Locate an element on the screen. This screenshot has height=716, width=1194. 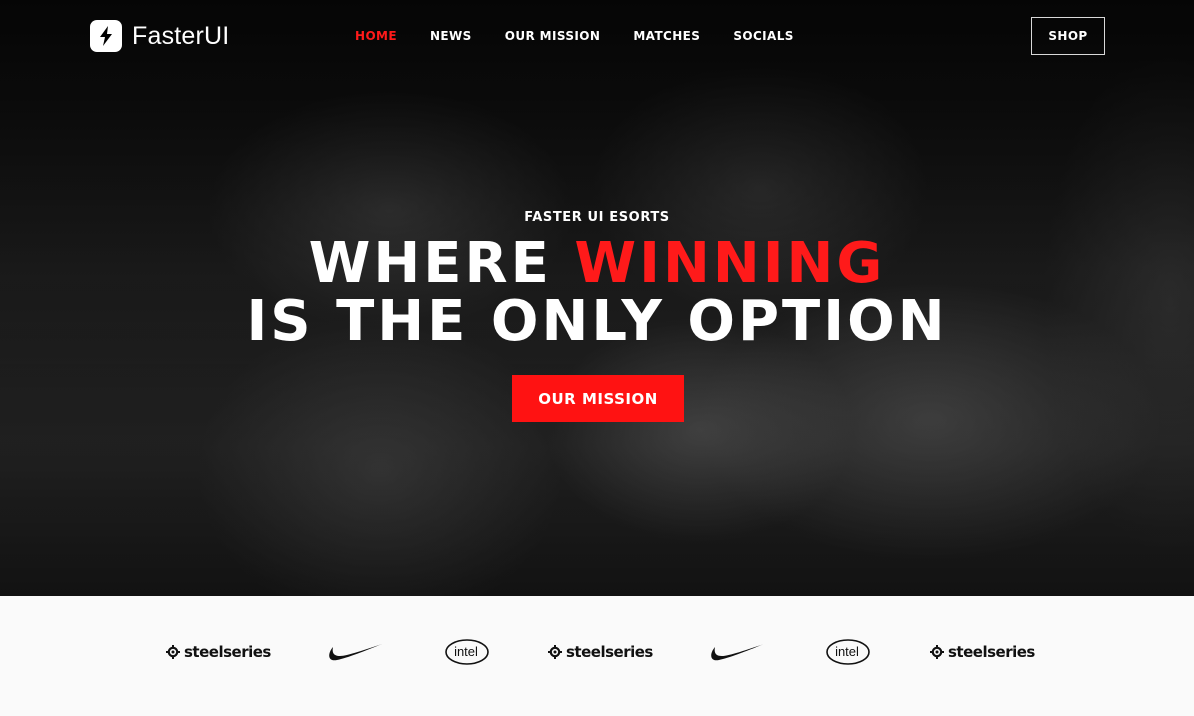
hero-eyebrow: FASTER UI ESORTS is located at coordinates (597, 217).